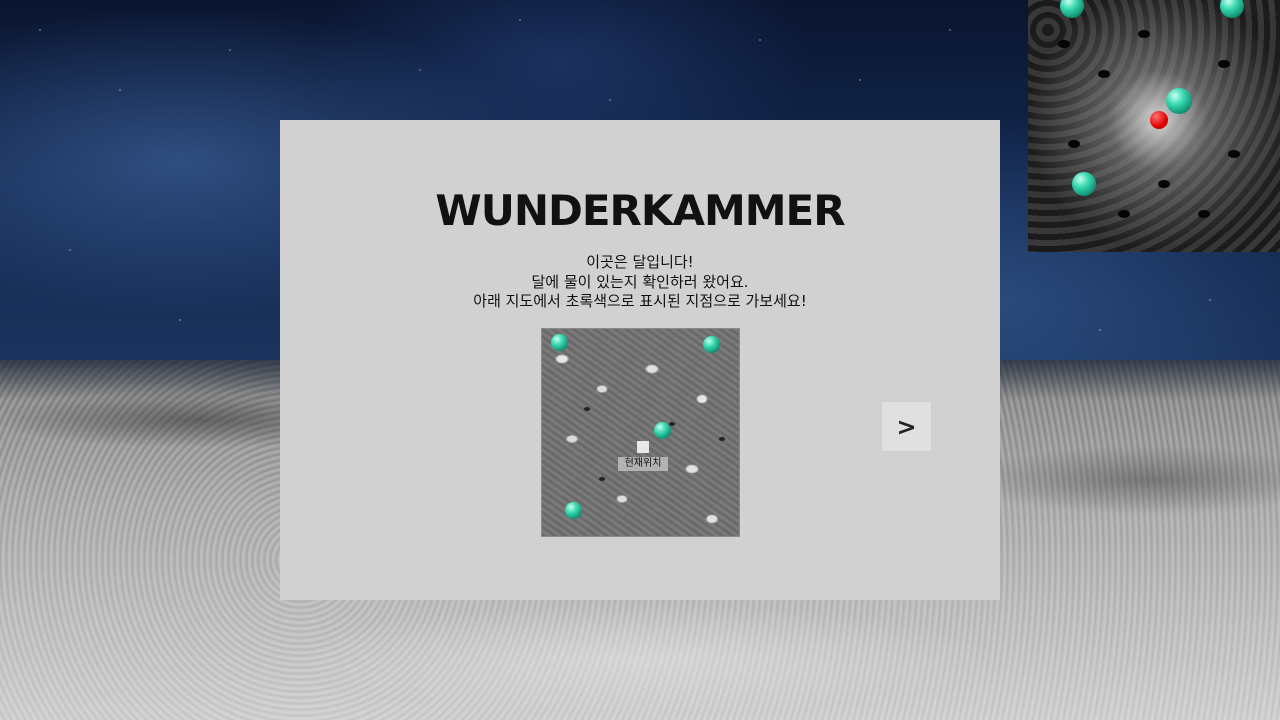  I want to click on current-position-label: 현재위치, so click(643, 464).